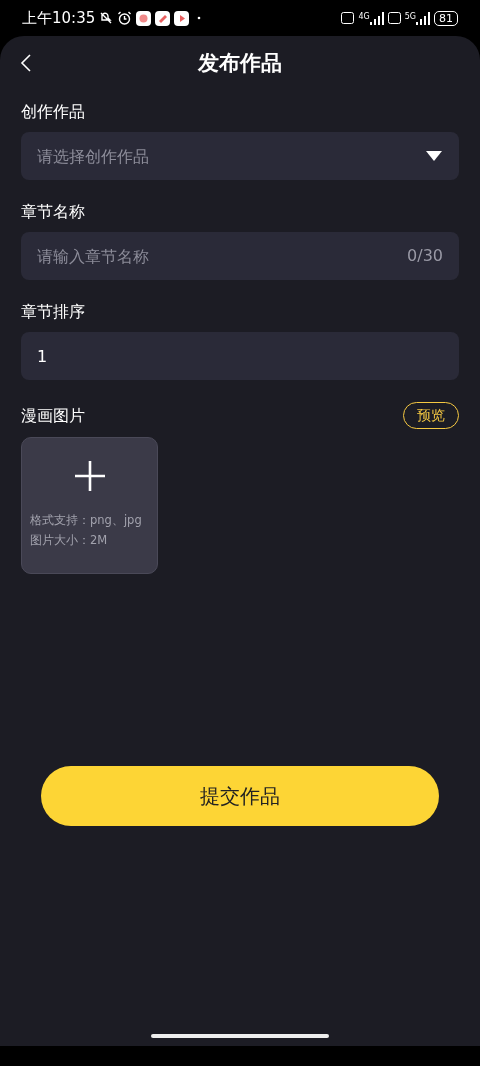  What do you see at coordinates (59, 18) in the screenshot?
I see `status-time: 上午10:35` at bounding box center [59, 18].